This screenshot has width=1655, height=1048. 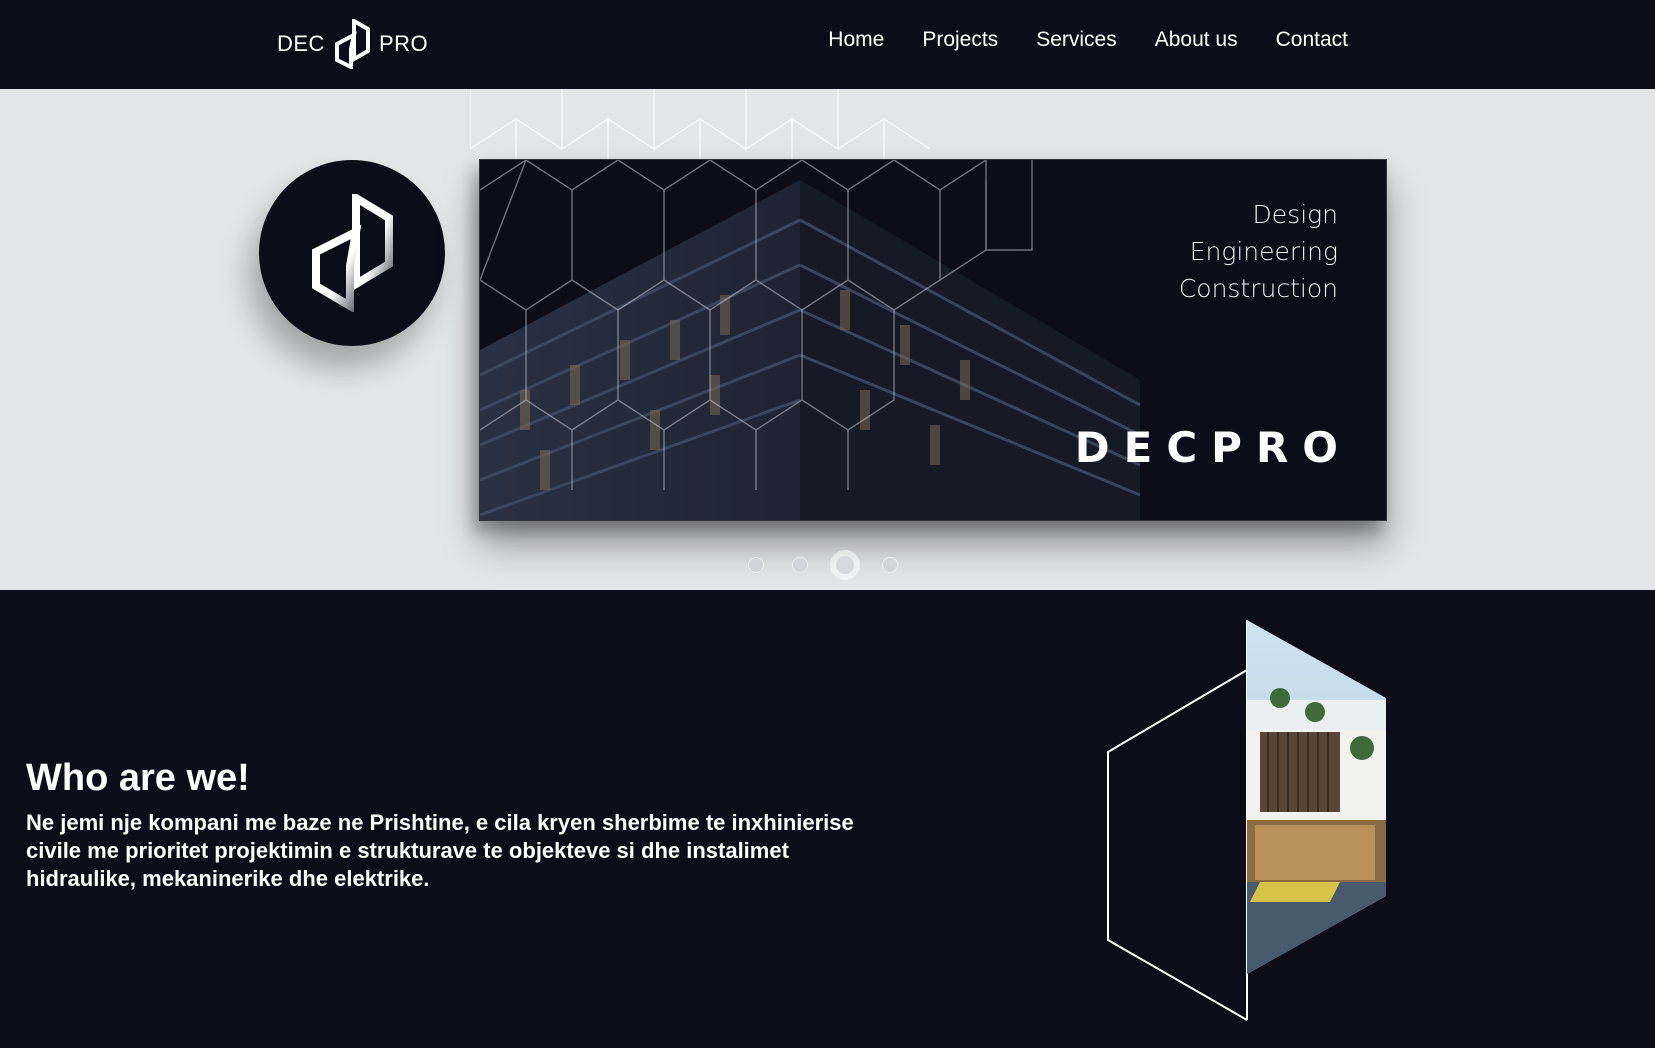 I want to click on nav-about-us: About us, so click(x=1196, y=40).